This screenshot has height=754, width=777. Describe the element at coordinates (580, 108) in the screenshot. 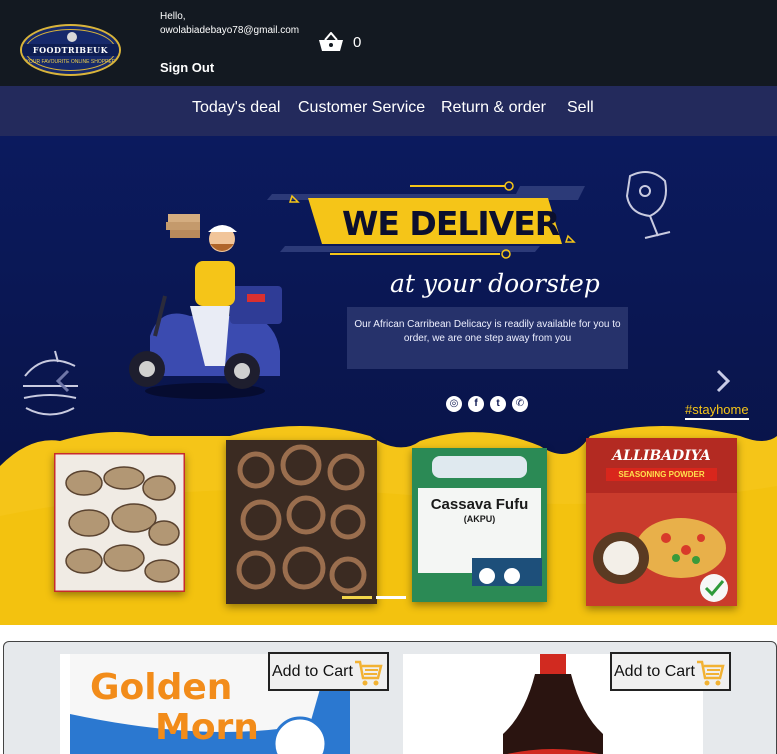

I see `nav-item-sell: Sell` at that location.